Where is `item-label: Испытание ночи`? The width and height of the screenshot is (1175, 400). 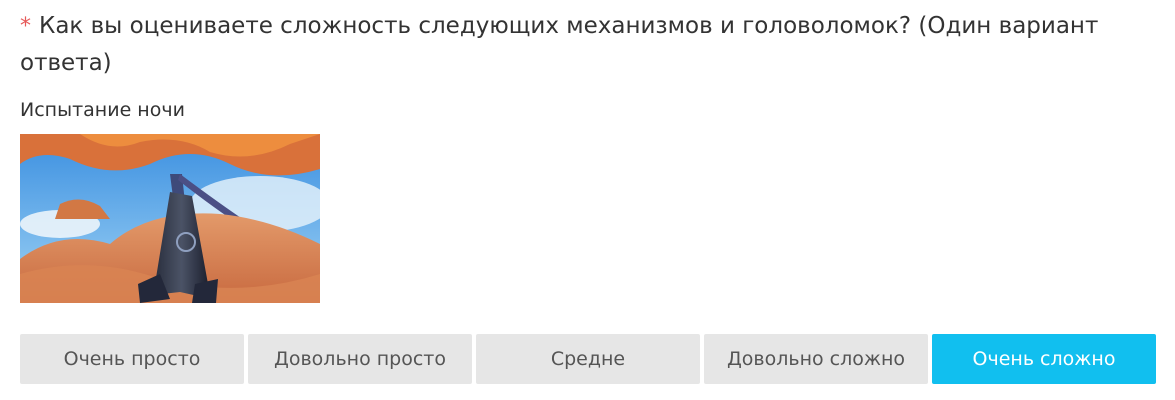 item-label: Испытание ночи is located at coordinates (102, 110).